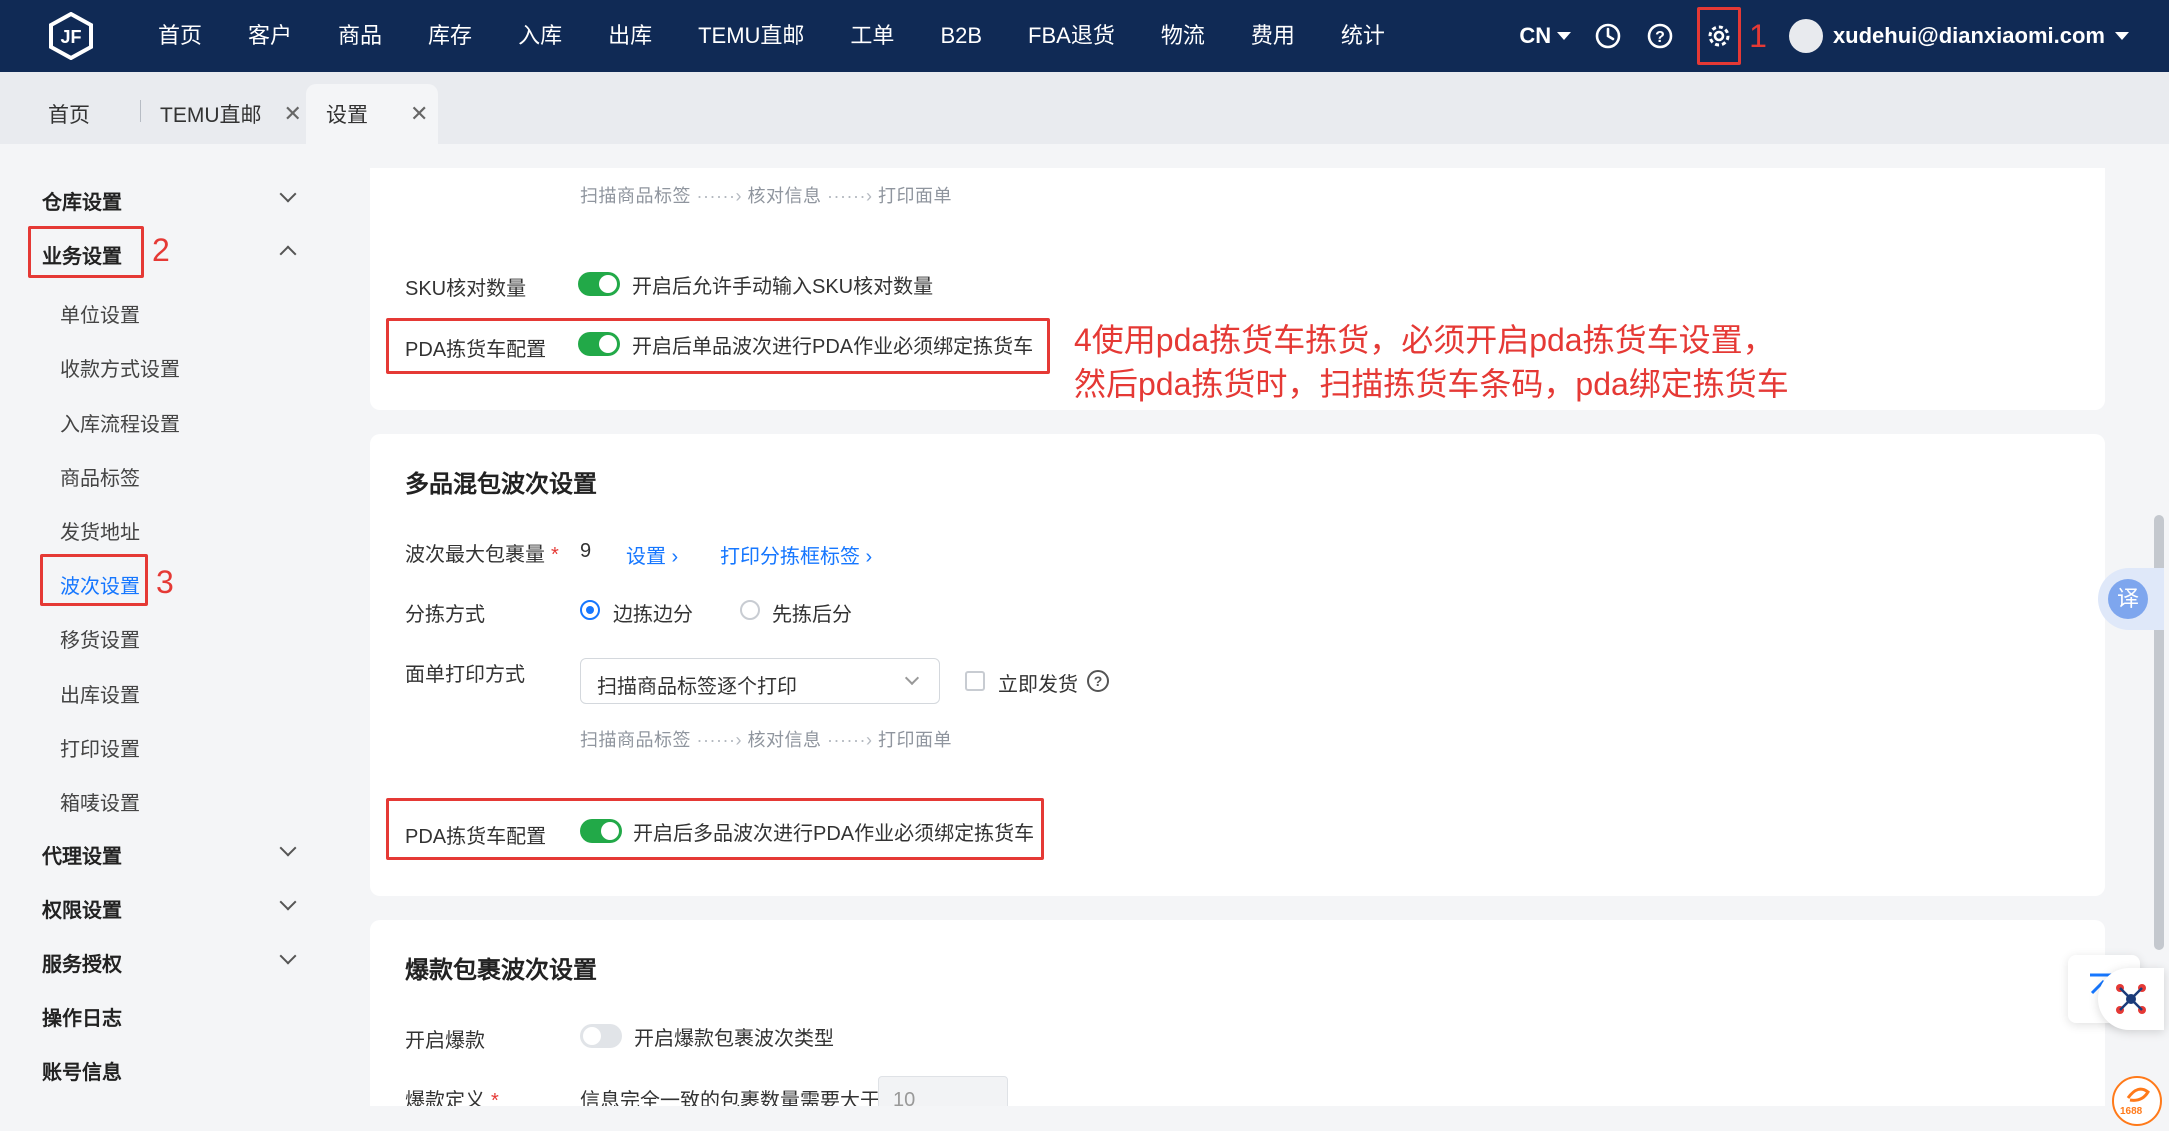 The width and height of the screenshot is (2169, 1131). Describe the element at coordinates (100, 747) in the screenshot. I see `sidebar-item-print: 打印设置` at that location.